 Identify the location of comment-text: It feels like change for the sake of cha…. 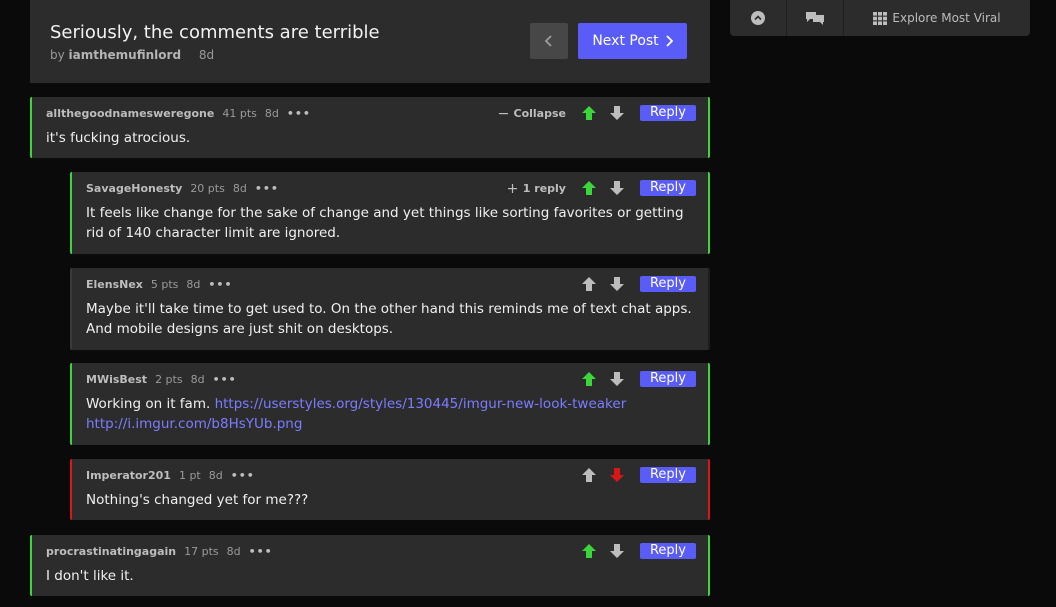
(385, 223).